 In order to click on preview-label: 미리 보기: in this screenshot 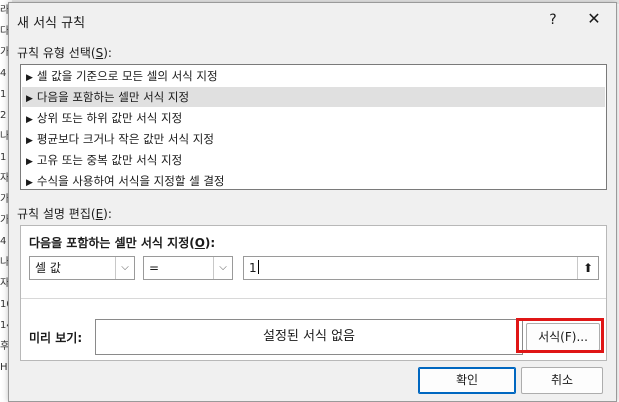, I will do `click(56, 338)`.